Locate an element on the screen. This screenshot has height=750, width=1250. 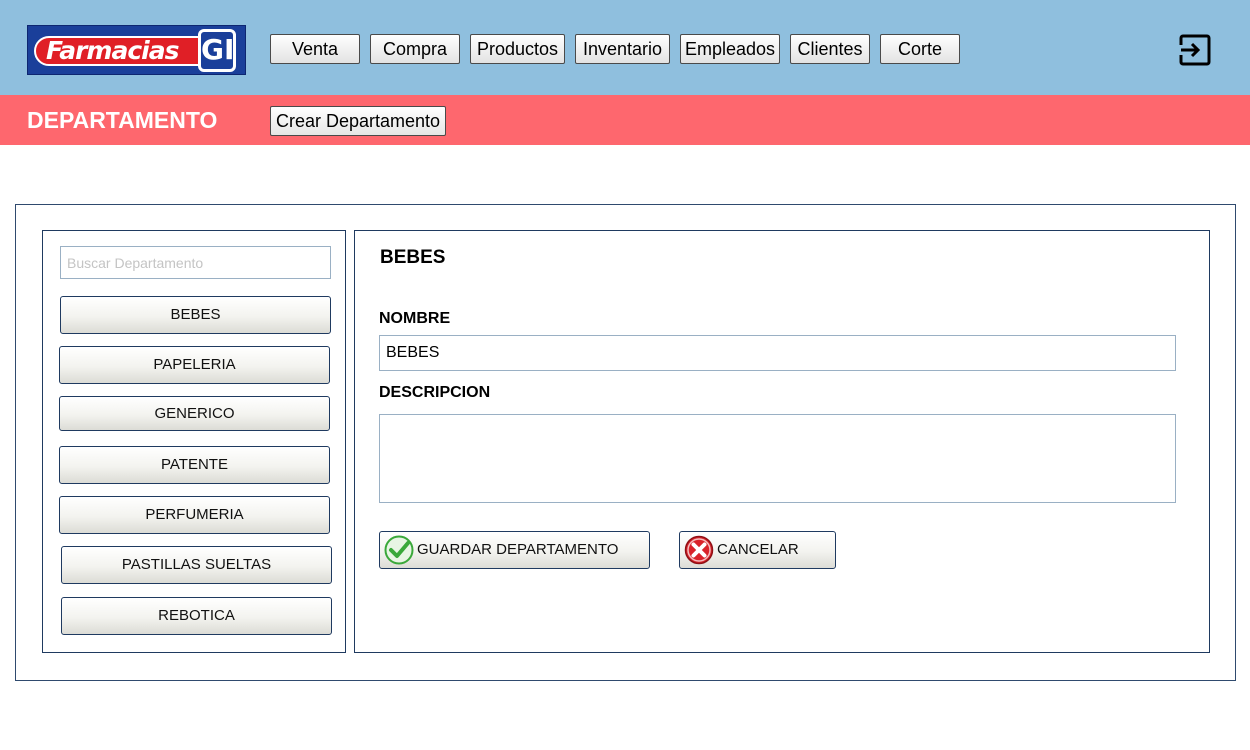
create-department-button: Crear Departamento is located at coordinates (358, 121).